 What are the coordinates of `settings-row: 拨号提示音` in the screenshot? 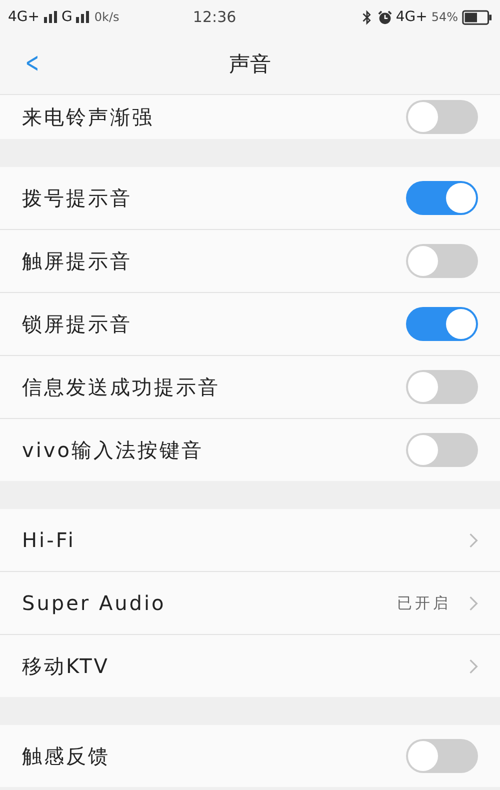 It's located at (250, 198).